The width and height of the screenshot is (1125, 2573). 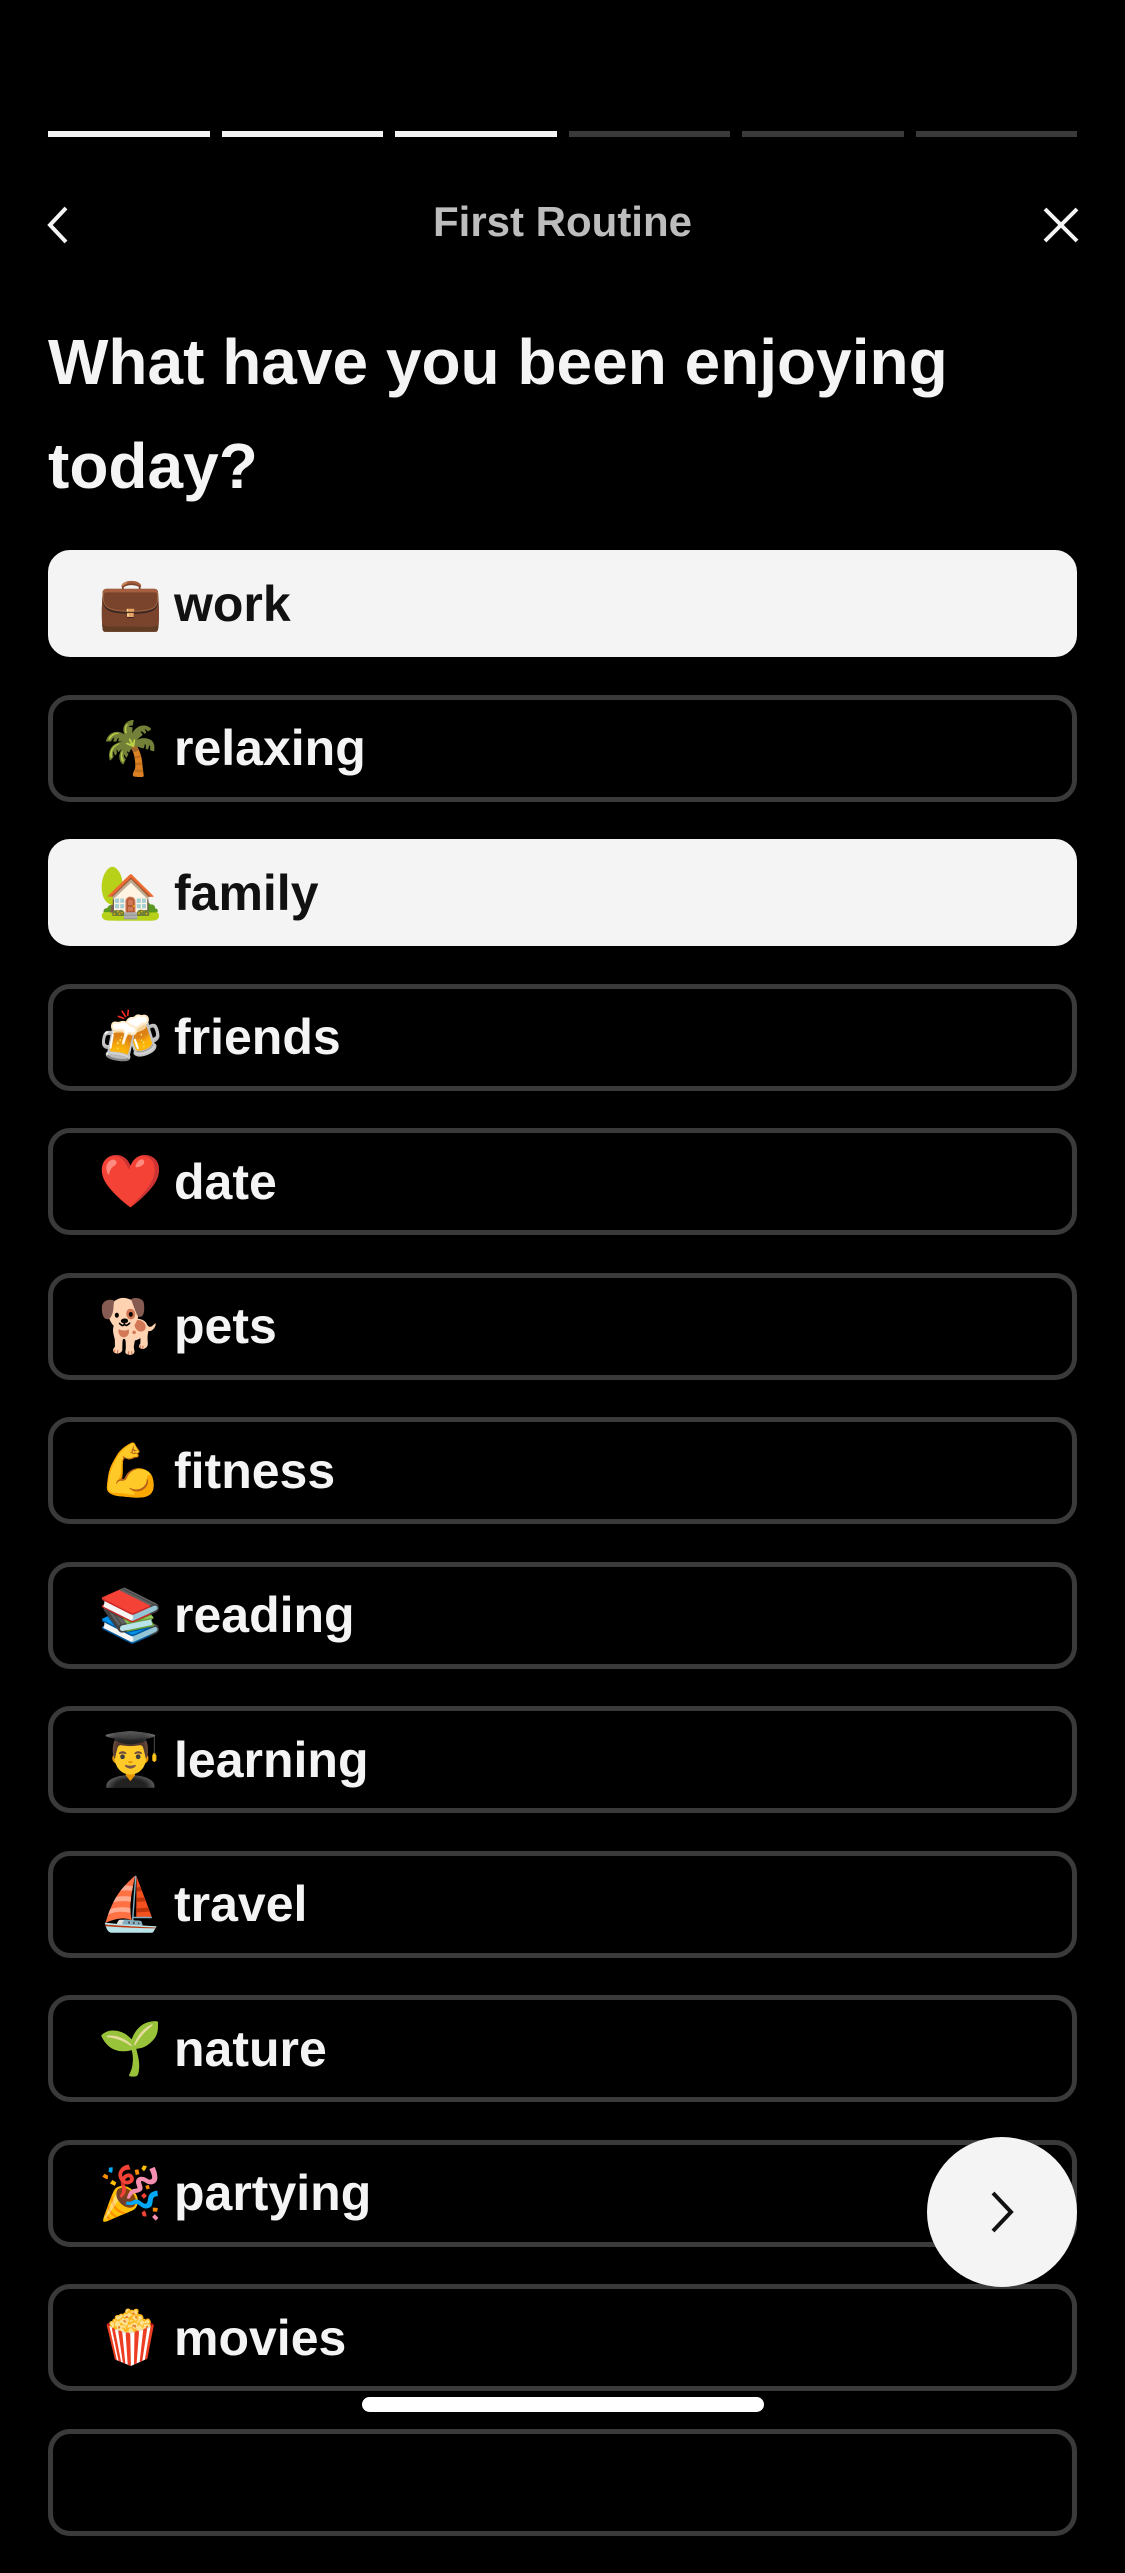 I want to click on close-button, so click(x=1061, y=225).